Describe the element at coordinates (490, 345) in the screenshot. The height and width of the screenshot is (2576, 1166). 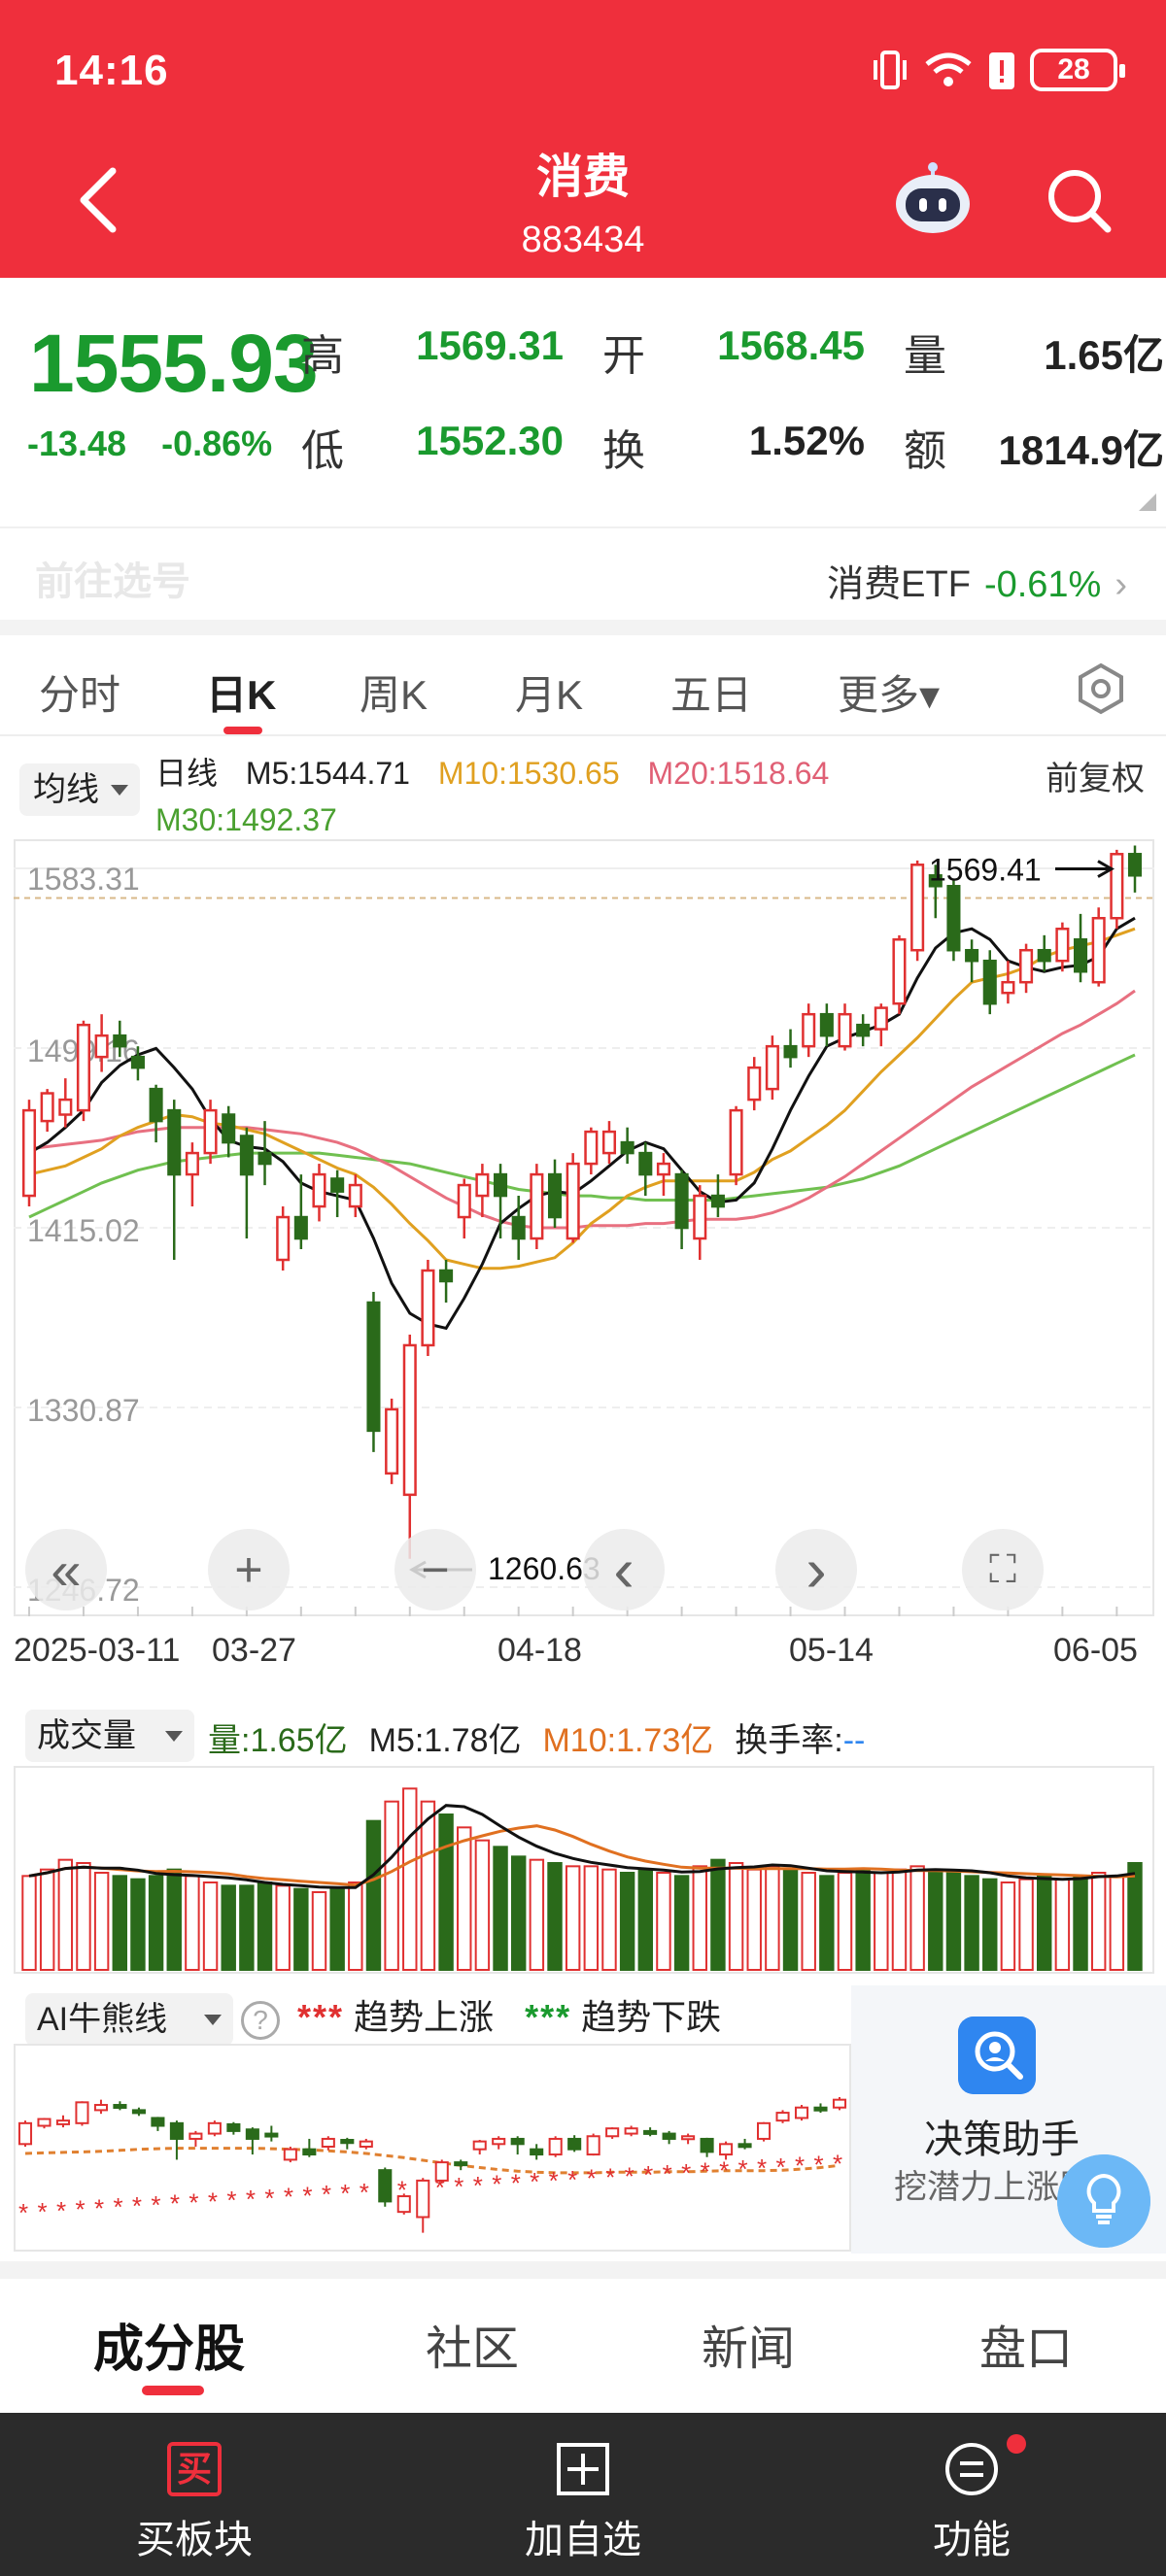
I see `high-value: 1569.31` at that location.